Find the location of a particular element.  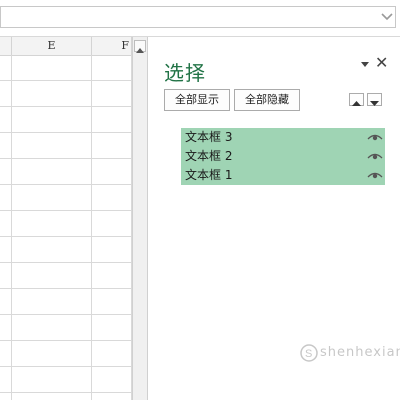

triangle-down-icon is located at coordinates (374, 103).